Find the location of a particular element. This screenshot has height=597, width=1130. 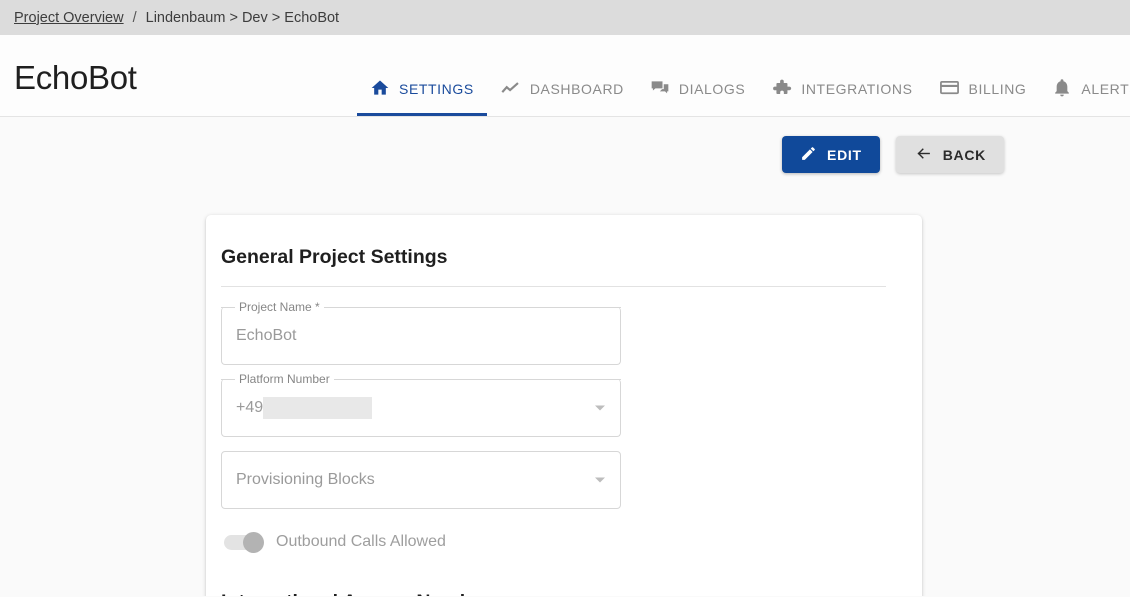

tab-settings-label: SETTINGS is located at coordinates (436, 89).